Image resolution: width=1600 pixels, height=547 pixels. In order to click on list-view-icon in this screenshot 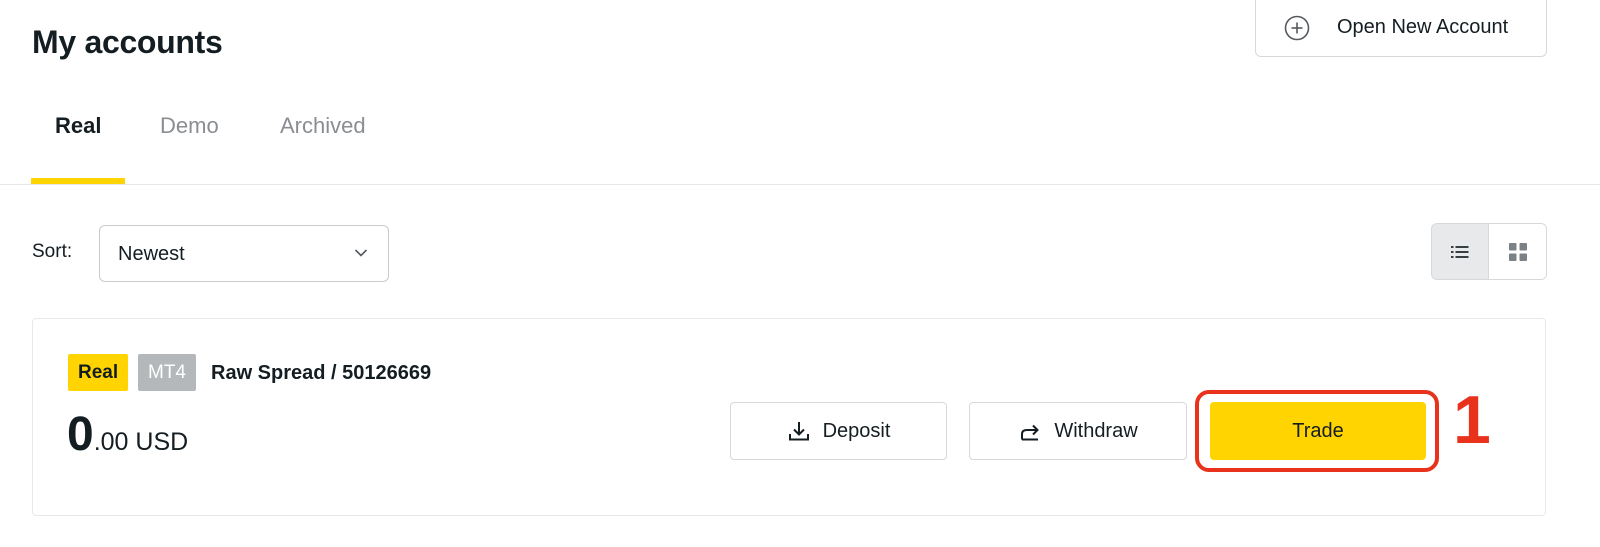, I will do `click(1460, 251)`.